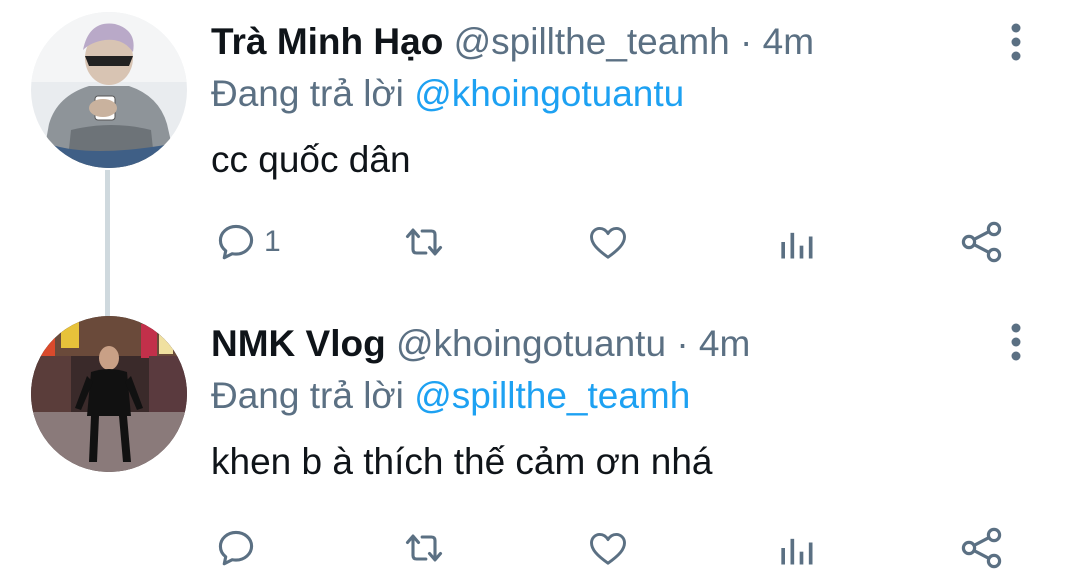 The height and width of the screenshot is (588, 1080). Describe the element at coordinates (272, 241) in the screenshot. I see `reply-count: 1` at that location.